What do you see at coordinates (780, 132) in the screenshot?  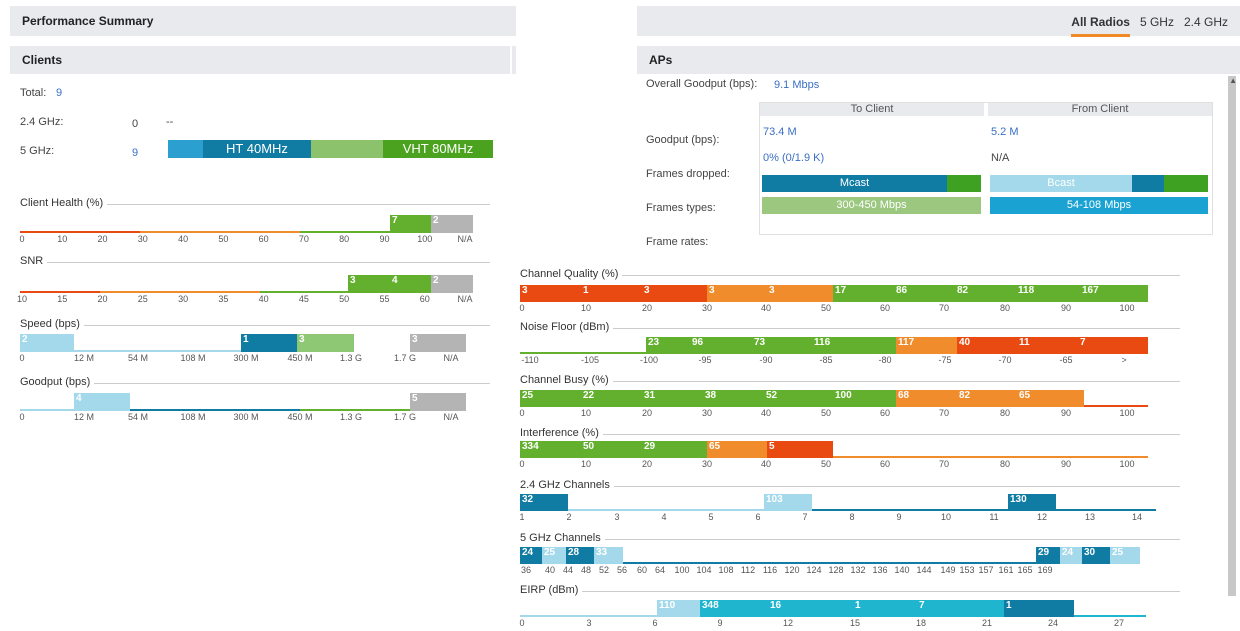 I see `ap-goodput-to: 73.4 M` at bounding box center [780, 132].